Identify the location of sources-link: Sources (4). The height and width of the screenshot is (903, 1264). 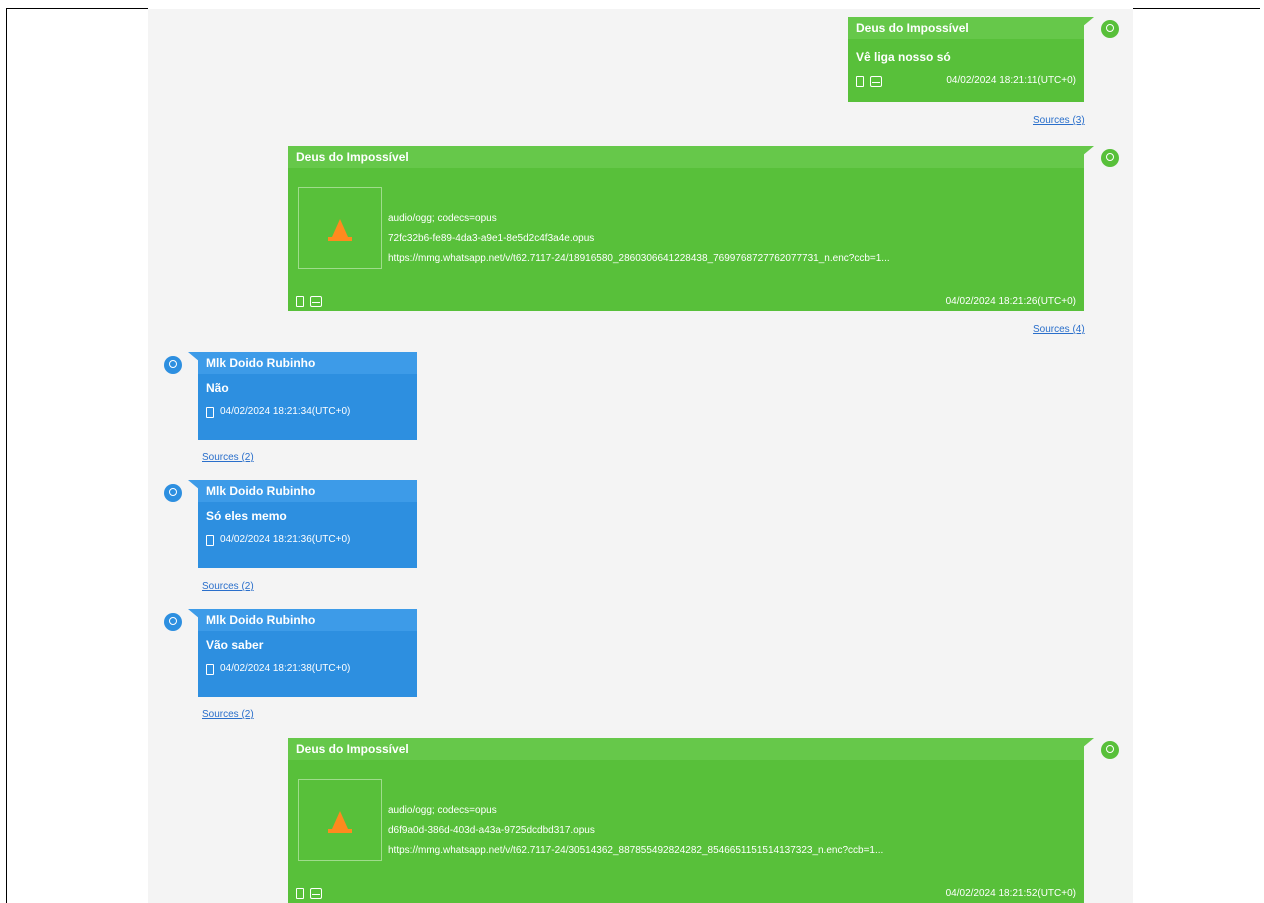
(1059, 329).